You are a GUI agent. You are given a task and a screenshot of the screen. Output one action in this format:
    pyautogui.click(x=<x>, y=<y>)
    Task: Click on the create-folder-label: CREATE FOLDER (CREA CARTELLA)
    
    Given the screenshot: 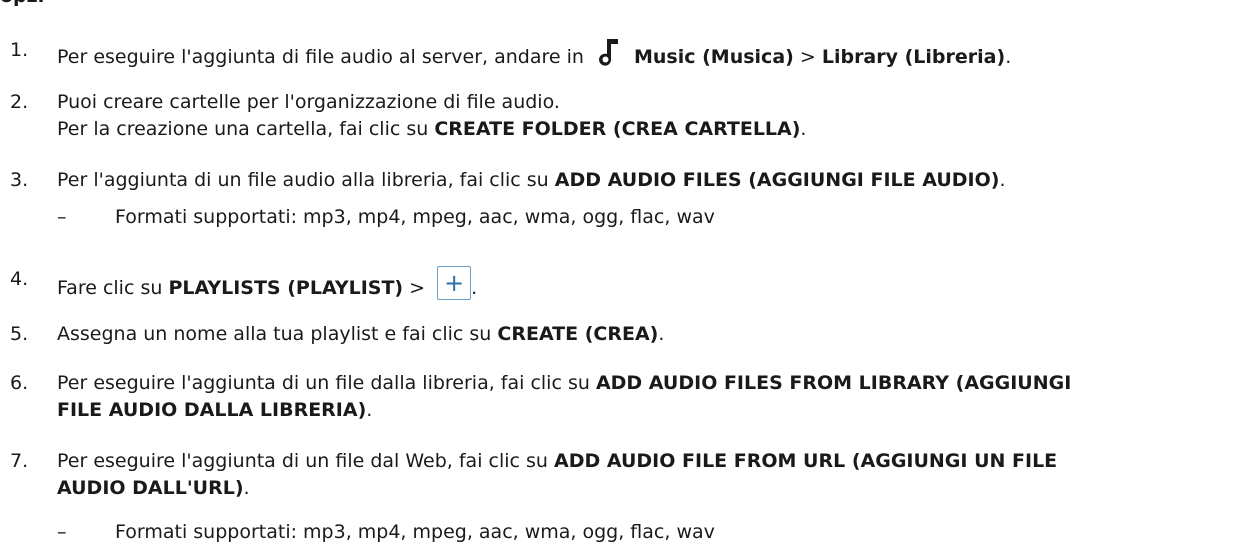 What is the action you would take?
    pyautogui.click(x=617, y=128)
    